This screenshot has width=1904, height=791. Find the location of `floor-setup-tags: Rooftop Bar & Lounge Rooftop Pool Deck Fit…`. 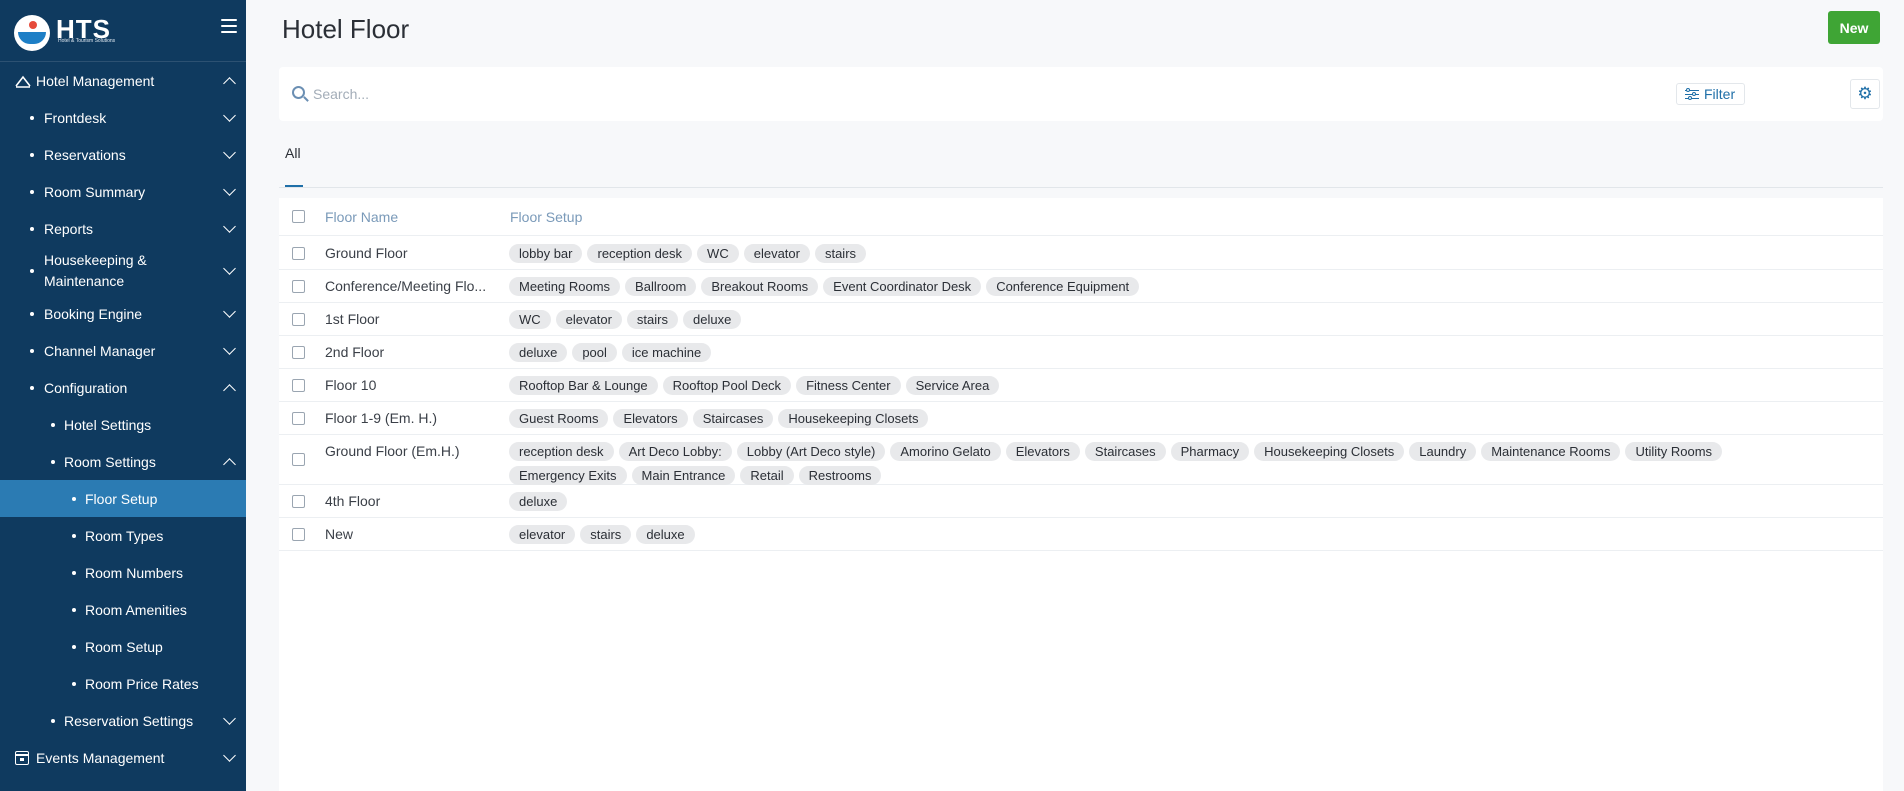

floor-setup-tags: Rooftop Bar & Lounge Rooftop Pool Deck Fit… is located at coordinates (1179, 388).